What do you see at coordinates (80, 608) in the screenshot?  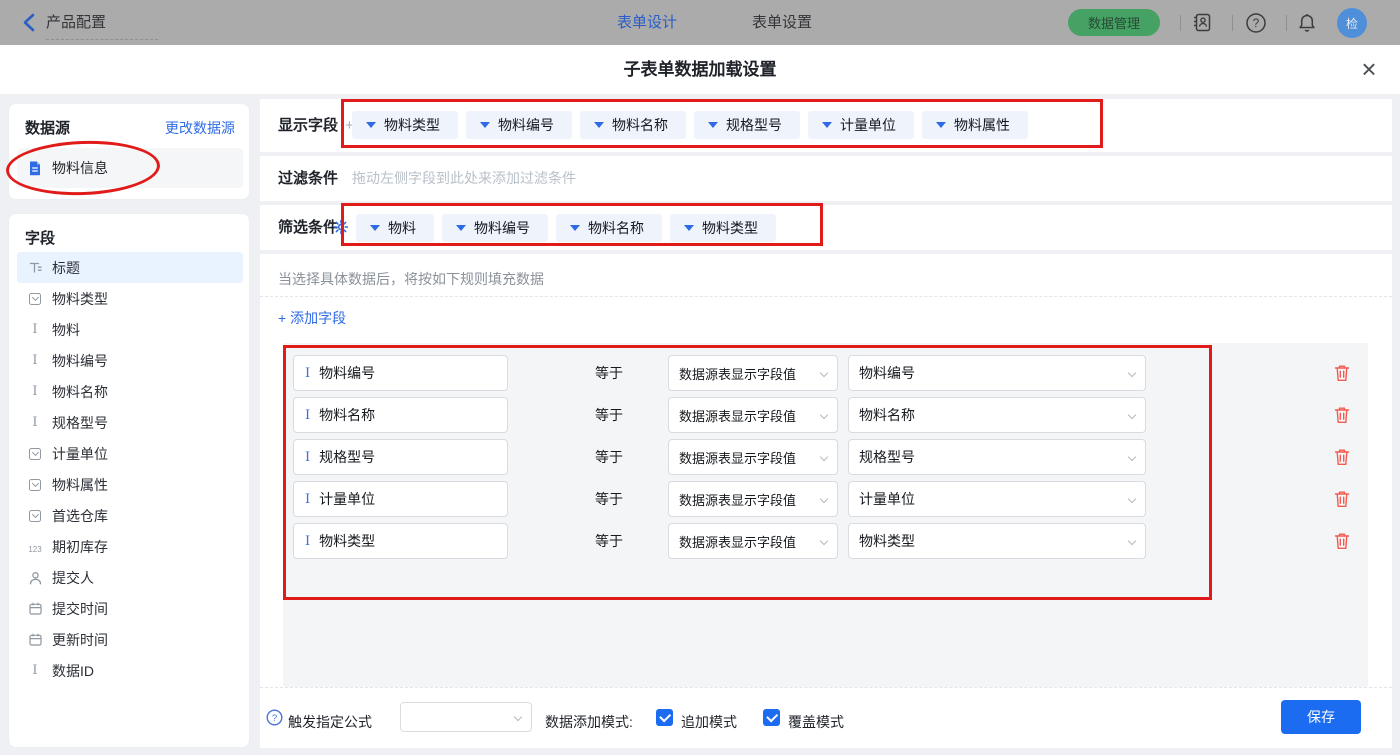 I see `field-item-label: 提交时间` at bounding box center [80, 608].